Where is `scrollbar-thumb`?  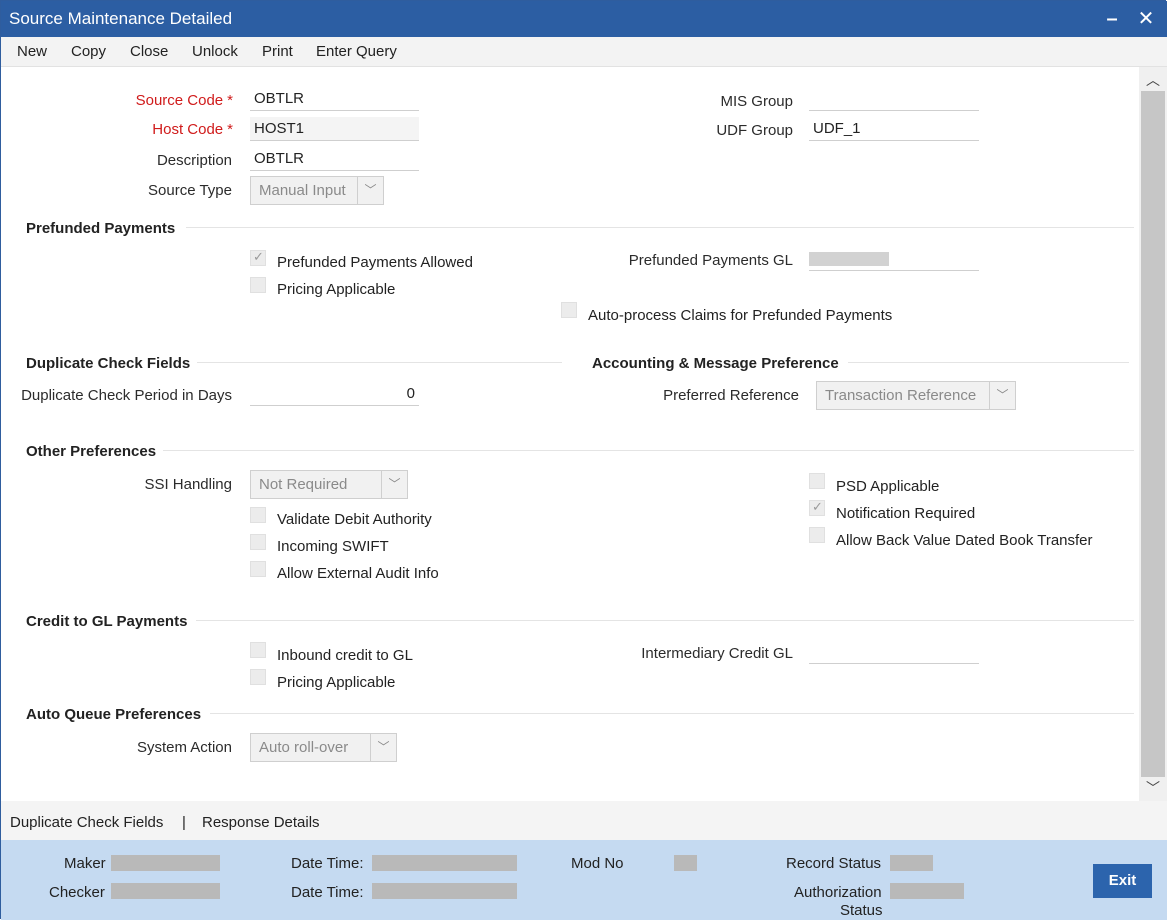
scrollbar-thumb is located at coordinates (1153, 434).